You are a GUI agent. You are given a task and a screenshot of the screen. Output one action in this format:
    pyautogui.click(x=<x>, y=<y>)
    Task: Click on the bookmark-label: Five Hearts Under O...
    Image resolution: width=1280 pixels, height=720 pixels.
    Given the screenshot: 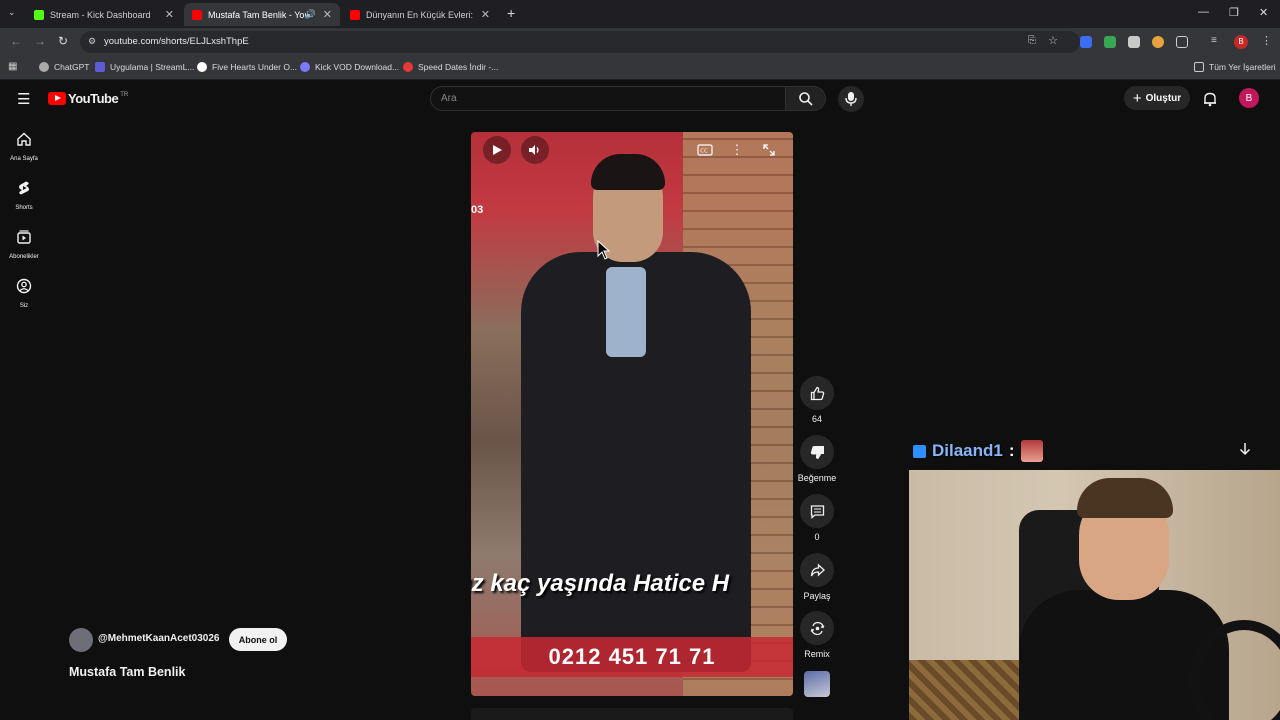 What is the action you would take?
    pyautogui.click(x=255, y=67)
    